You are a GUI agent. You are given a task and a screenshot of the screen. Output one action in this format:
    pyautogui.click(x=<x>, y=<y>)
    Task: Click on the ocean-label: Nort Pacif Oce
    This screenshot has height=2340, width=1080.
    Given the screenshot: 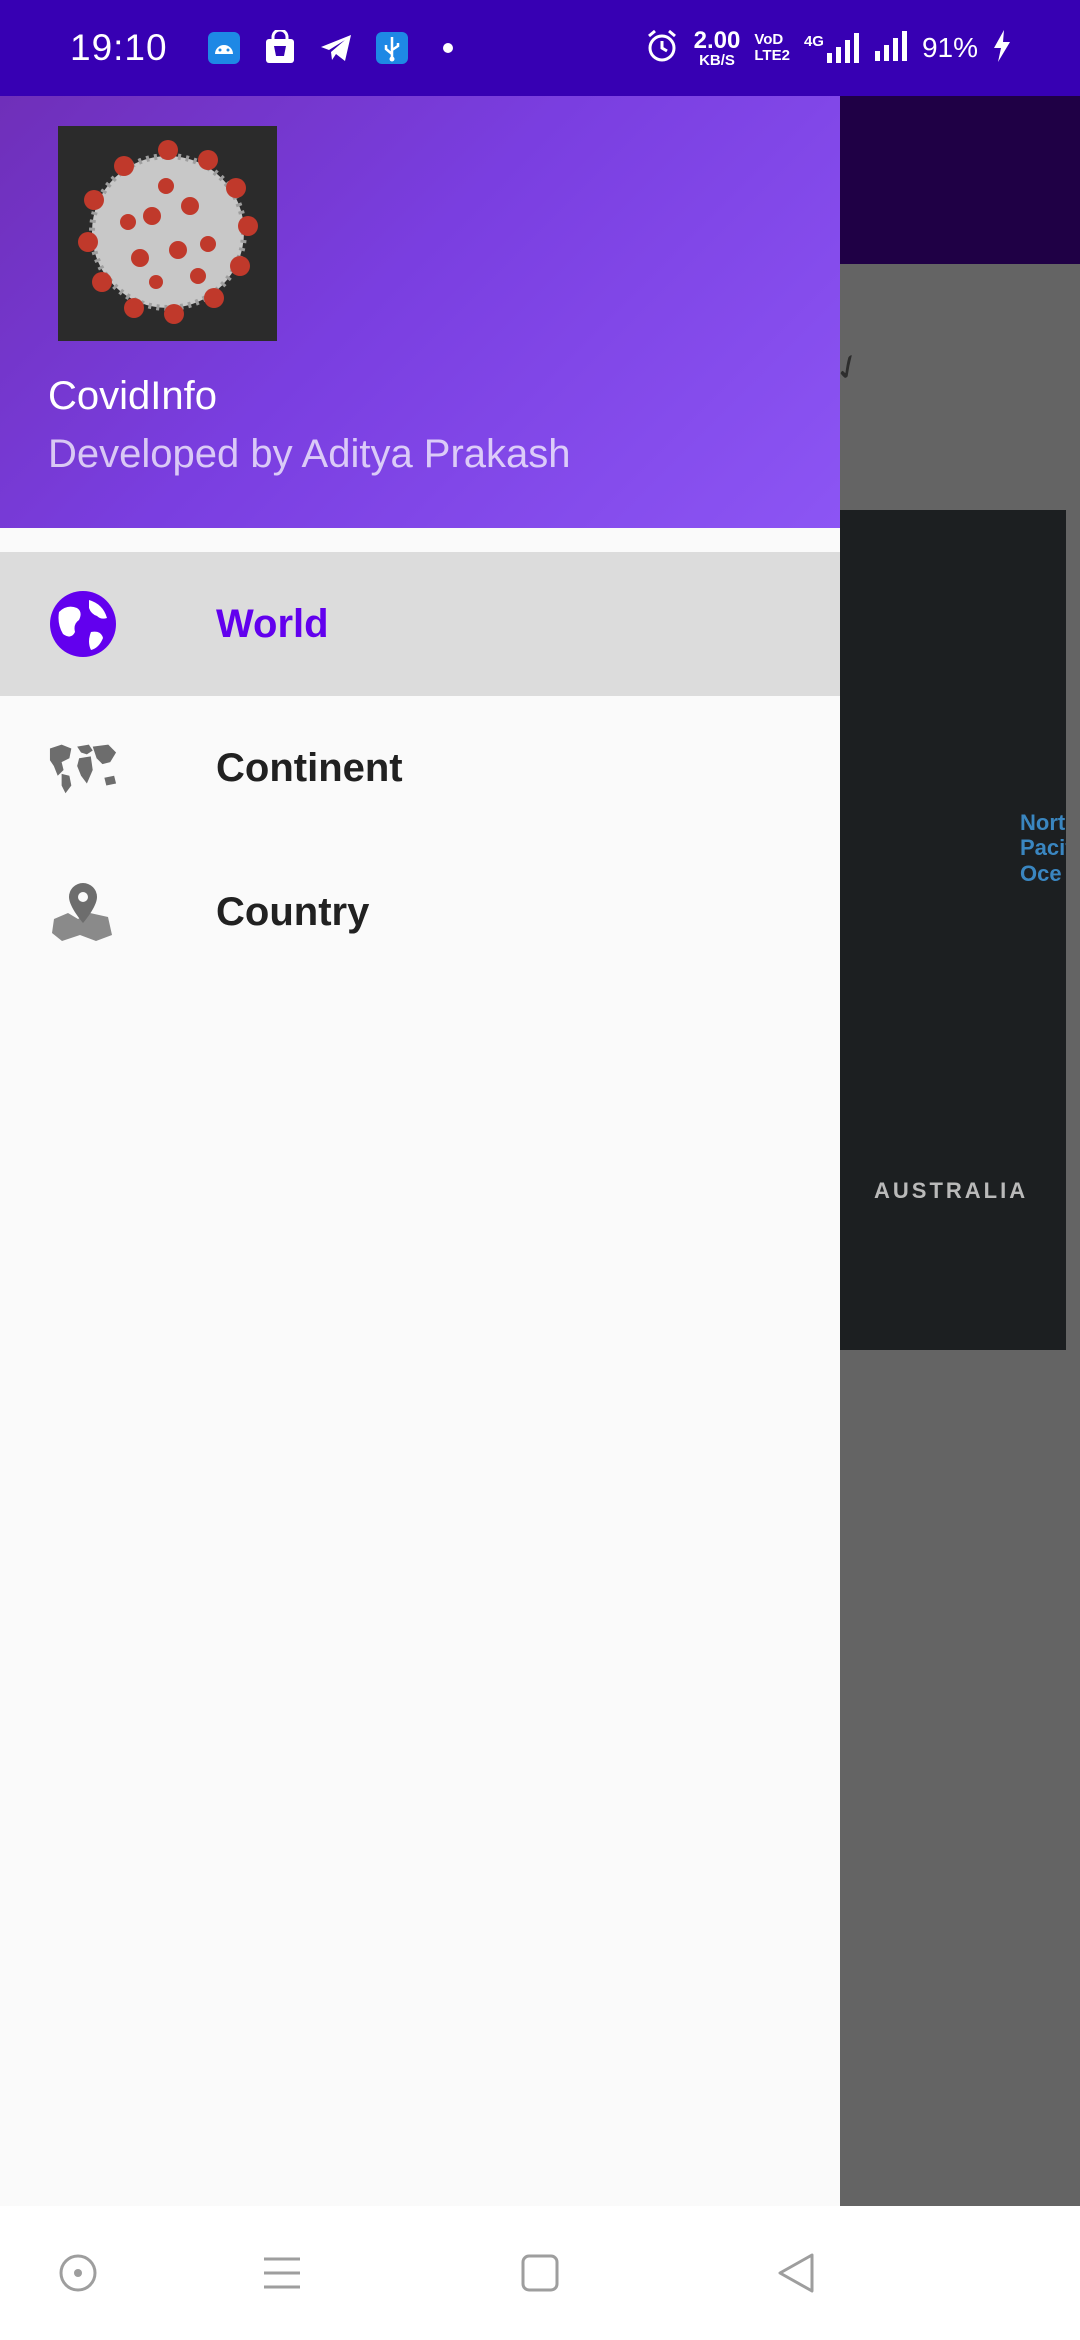 What is the action you would take?
    pyautogui.click(x=1043, y=848)
    